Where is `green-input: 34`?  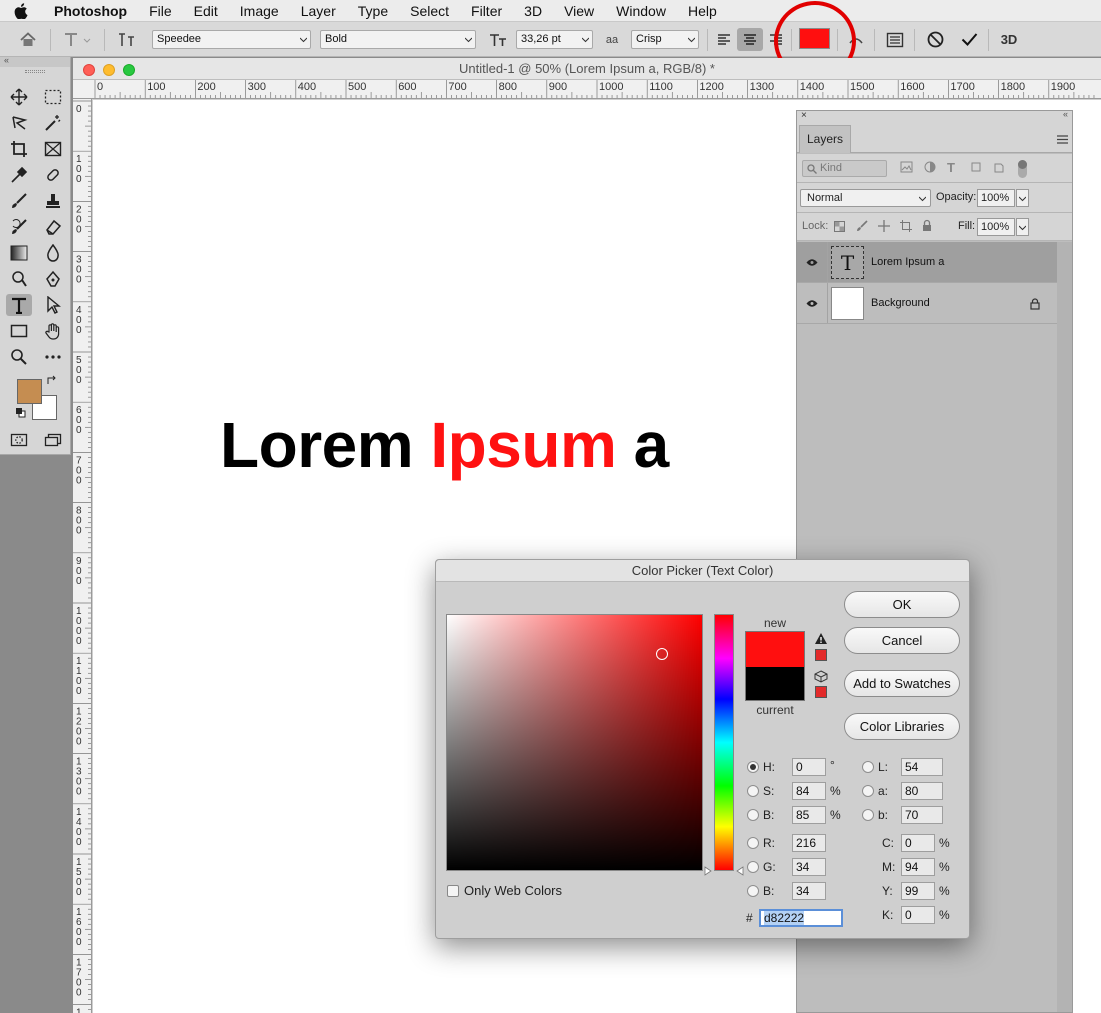
green-input: 34 is located at coordinates (809, 867).